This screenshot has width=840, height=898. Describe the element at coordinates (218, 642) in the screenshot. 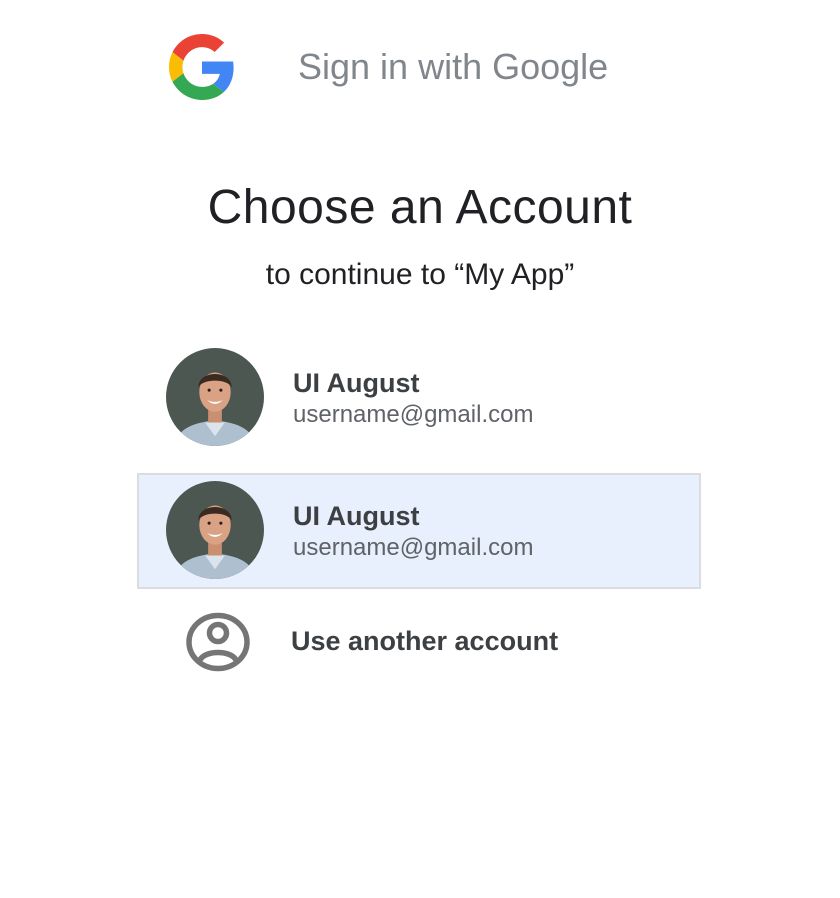

I see `account-circle-icon` at that location.